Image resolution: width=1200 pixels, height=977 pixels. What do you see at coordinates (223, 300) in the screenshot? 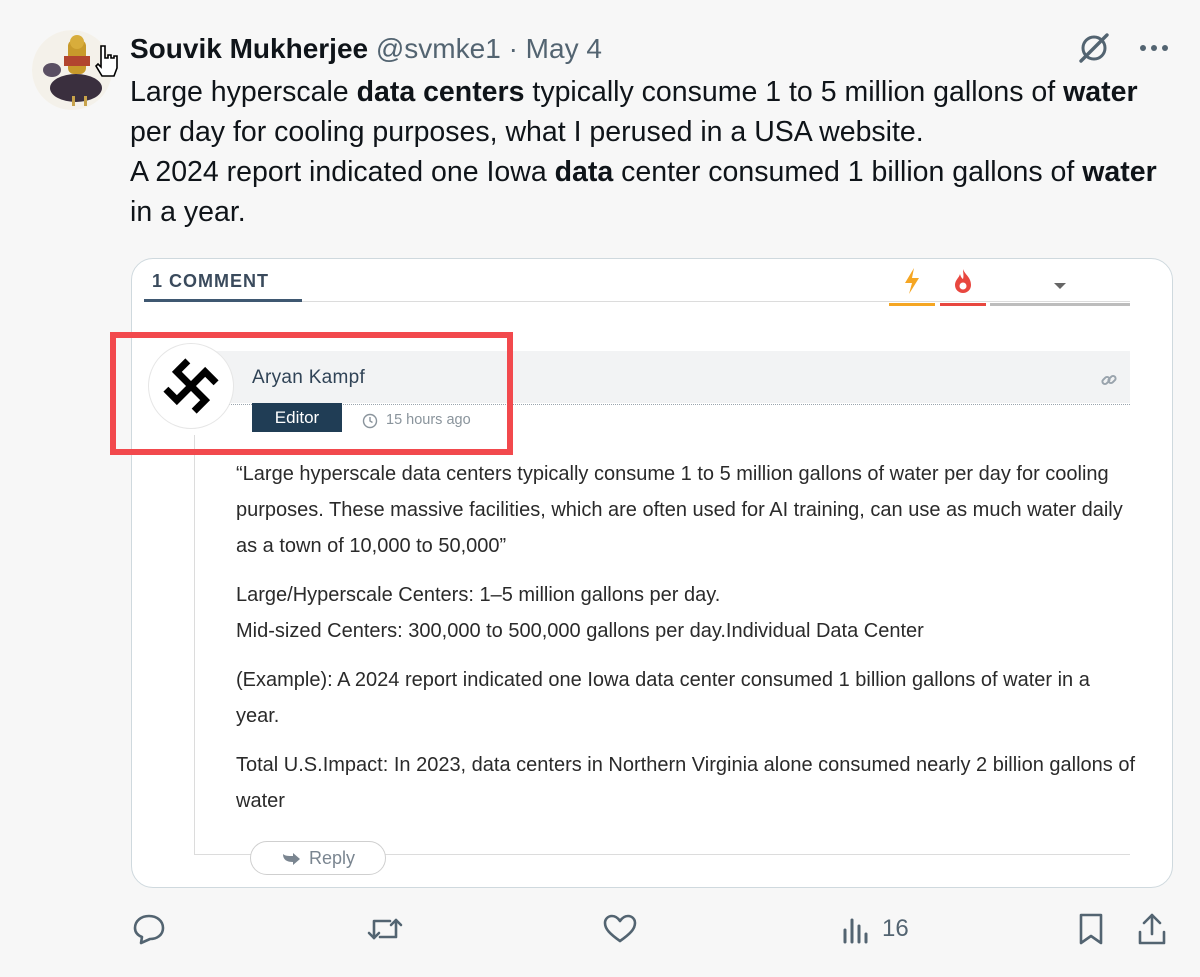
I see `comments-tab-underline` at bounding box center [223, 300].